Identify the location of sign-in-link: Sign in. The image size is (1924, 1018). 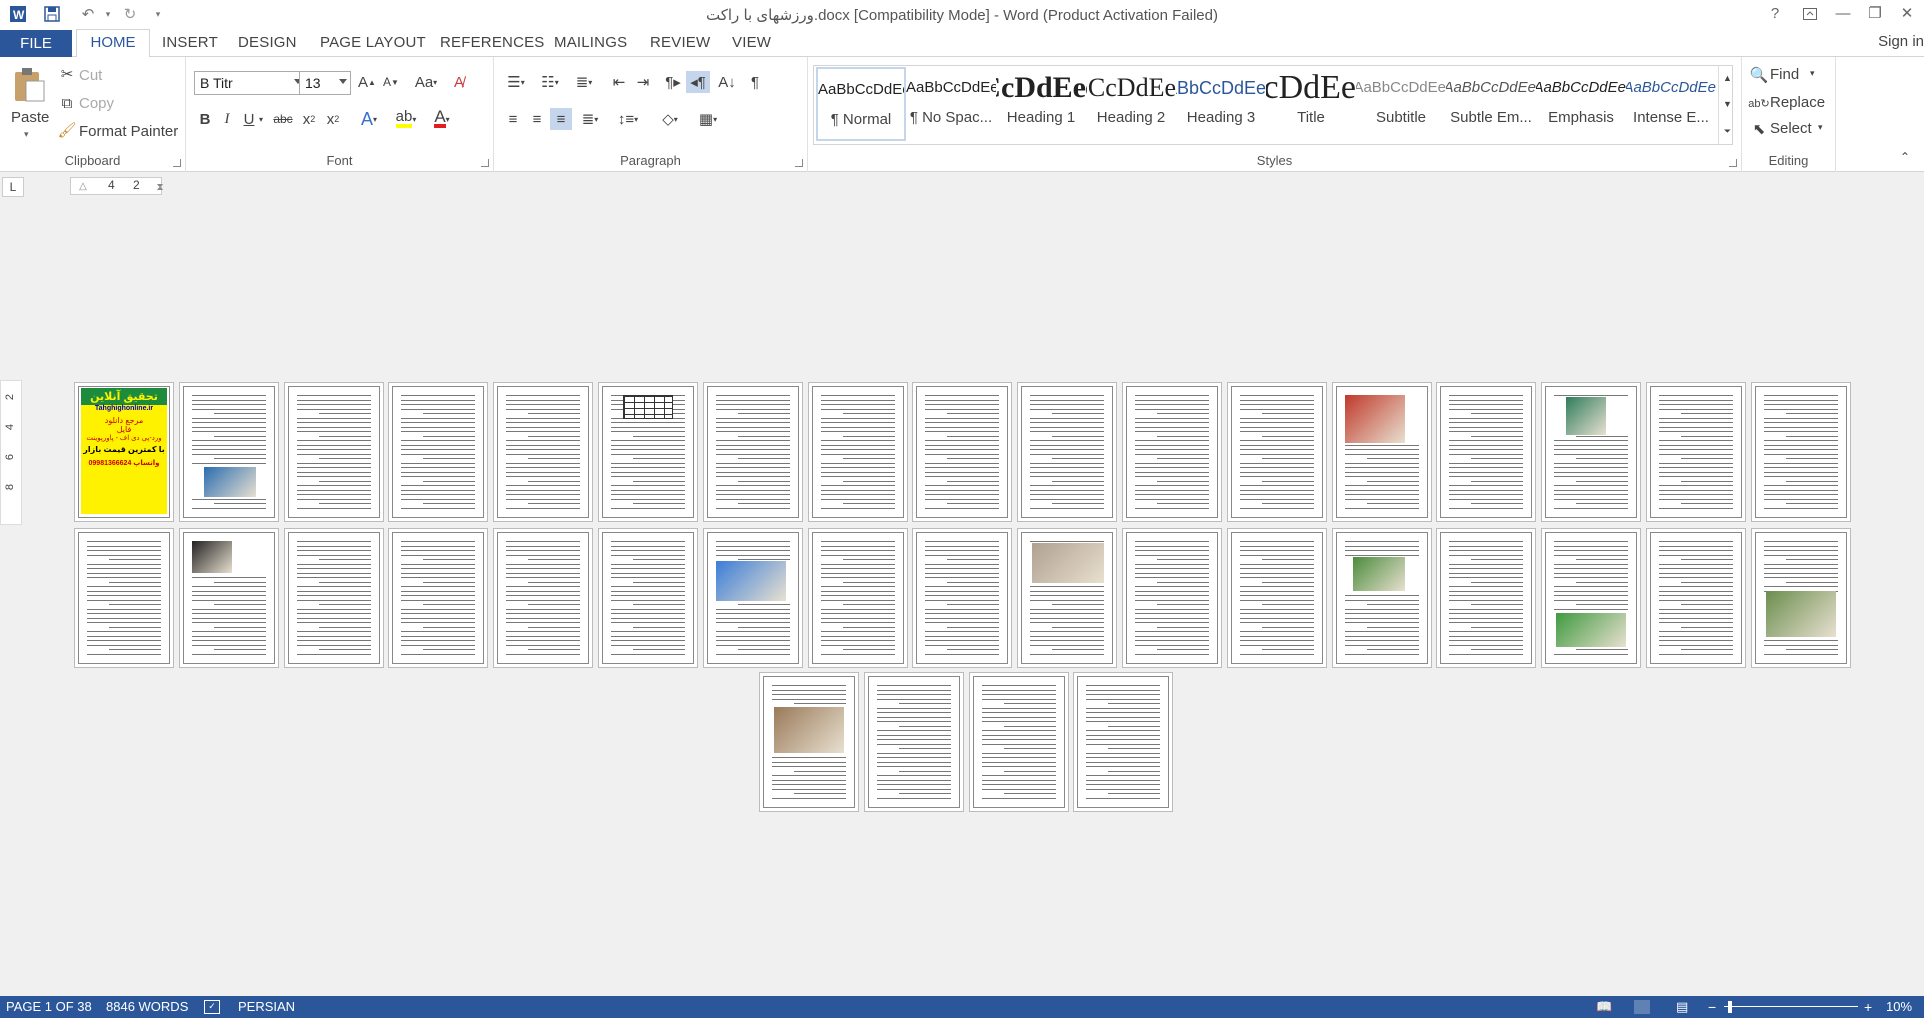
(1901, 41).